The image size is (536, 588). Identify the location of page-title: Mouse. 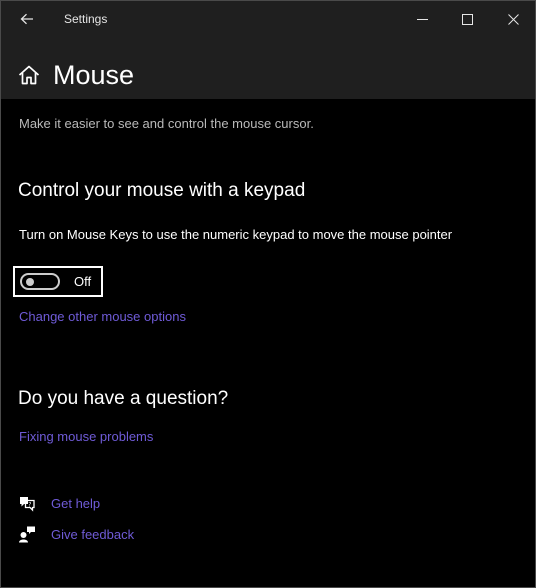
(94, 75).